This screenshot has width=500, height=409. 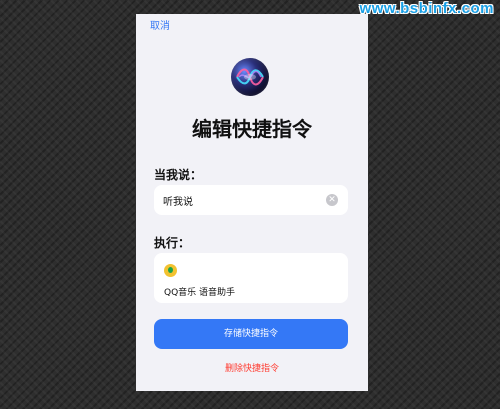 I want to click on page-title: 编辑快捷指令, so click(x=252, y=129).